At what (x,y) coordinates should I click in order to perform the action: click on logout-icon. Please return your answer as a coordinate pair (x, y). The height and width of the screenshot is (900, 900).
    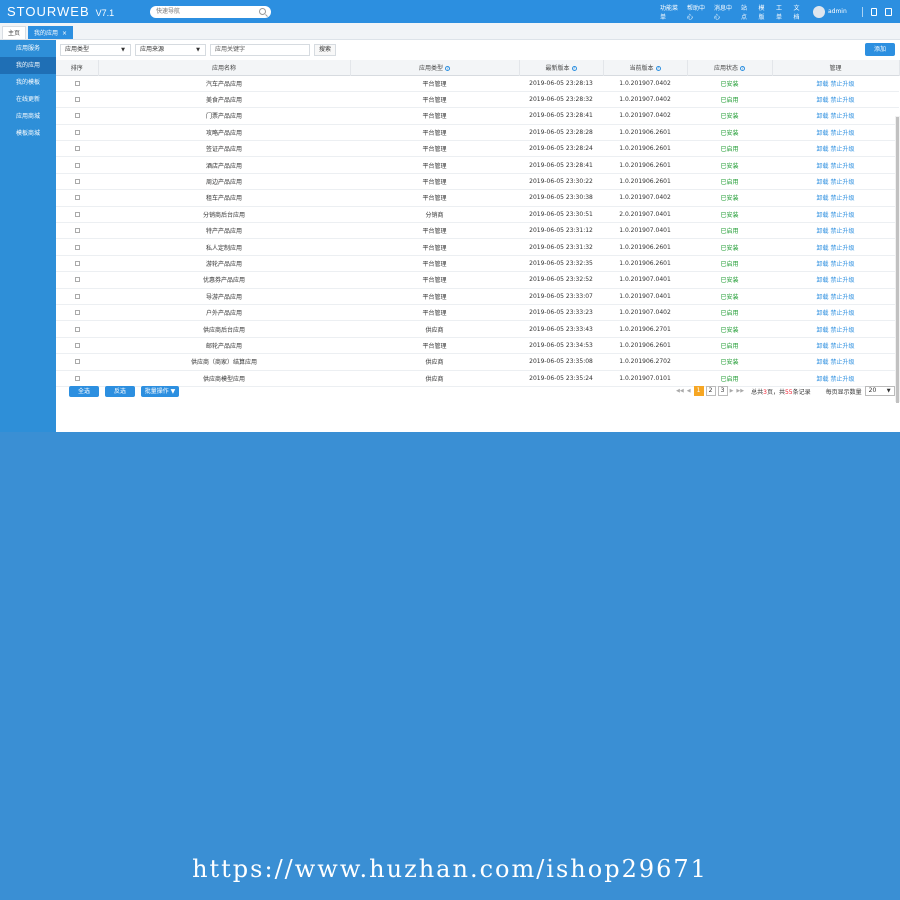
    Looking at the image, I should click on (889, 11).